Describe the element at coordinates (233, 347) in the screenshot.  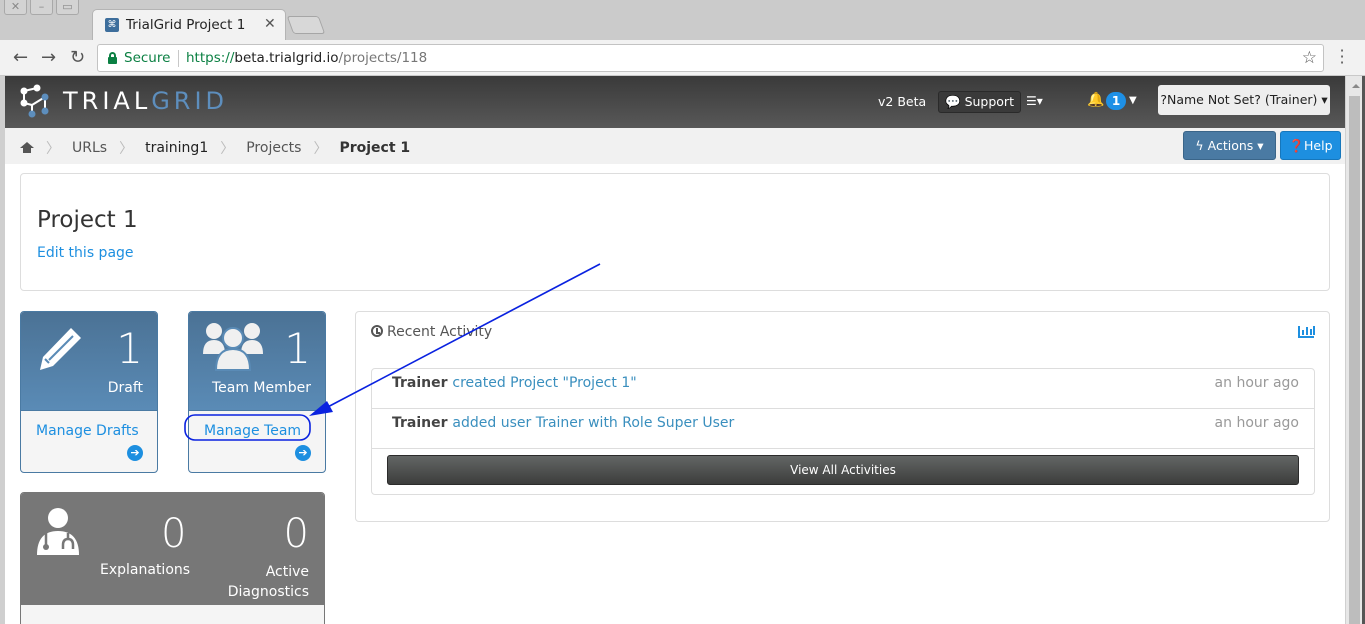
I see `users-icon` at that location.